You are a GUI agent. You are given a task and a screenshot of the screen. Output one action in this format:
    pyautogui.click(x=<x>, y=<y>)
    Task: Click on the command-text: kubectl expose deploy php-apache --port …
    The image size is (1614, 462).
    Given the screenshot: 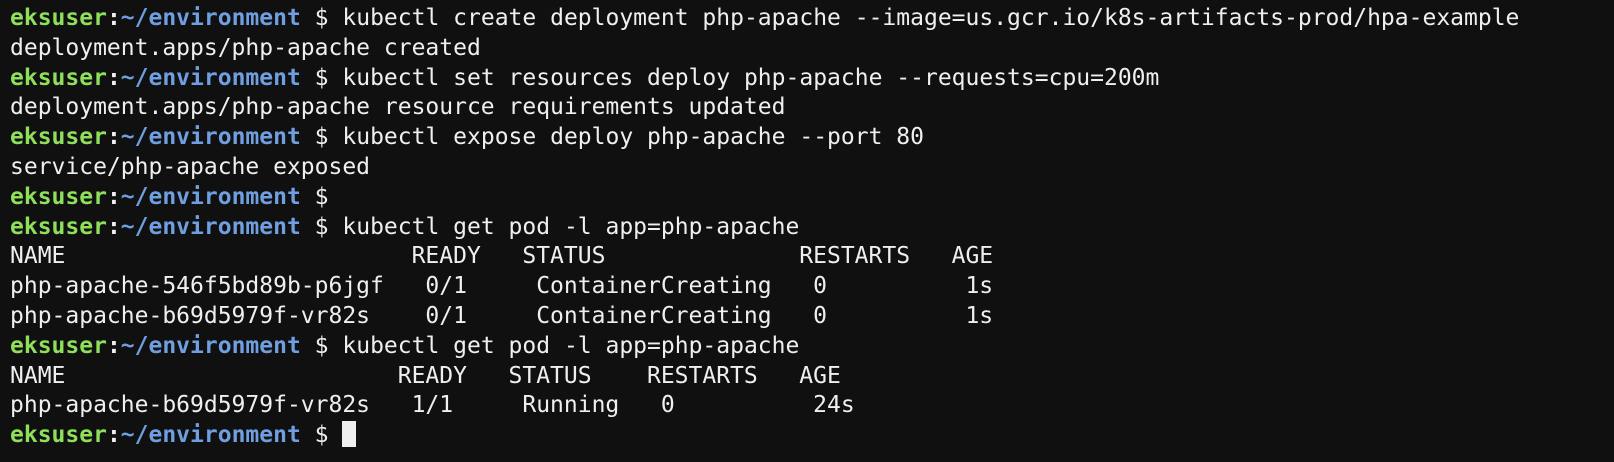 What is the action you would take?
    pyautogui.click(x=633, y=137)
    